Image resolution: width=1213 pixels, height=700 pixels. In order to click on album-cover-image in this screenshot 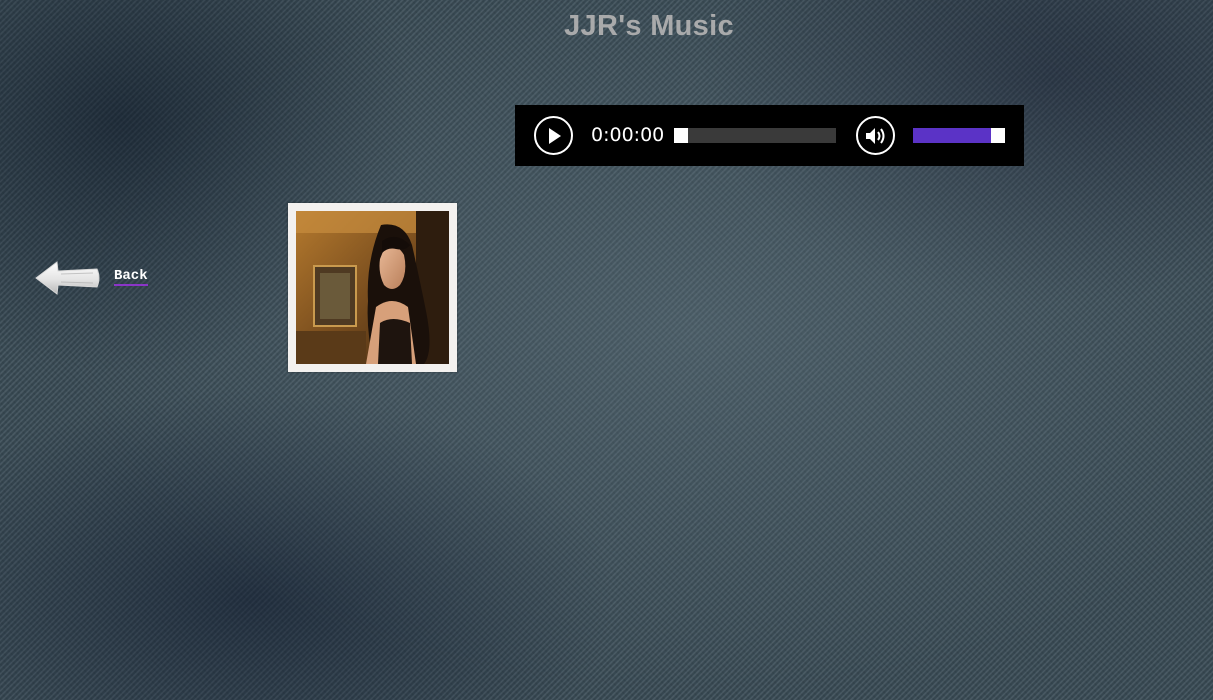, I will do `click(372, 287)`.